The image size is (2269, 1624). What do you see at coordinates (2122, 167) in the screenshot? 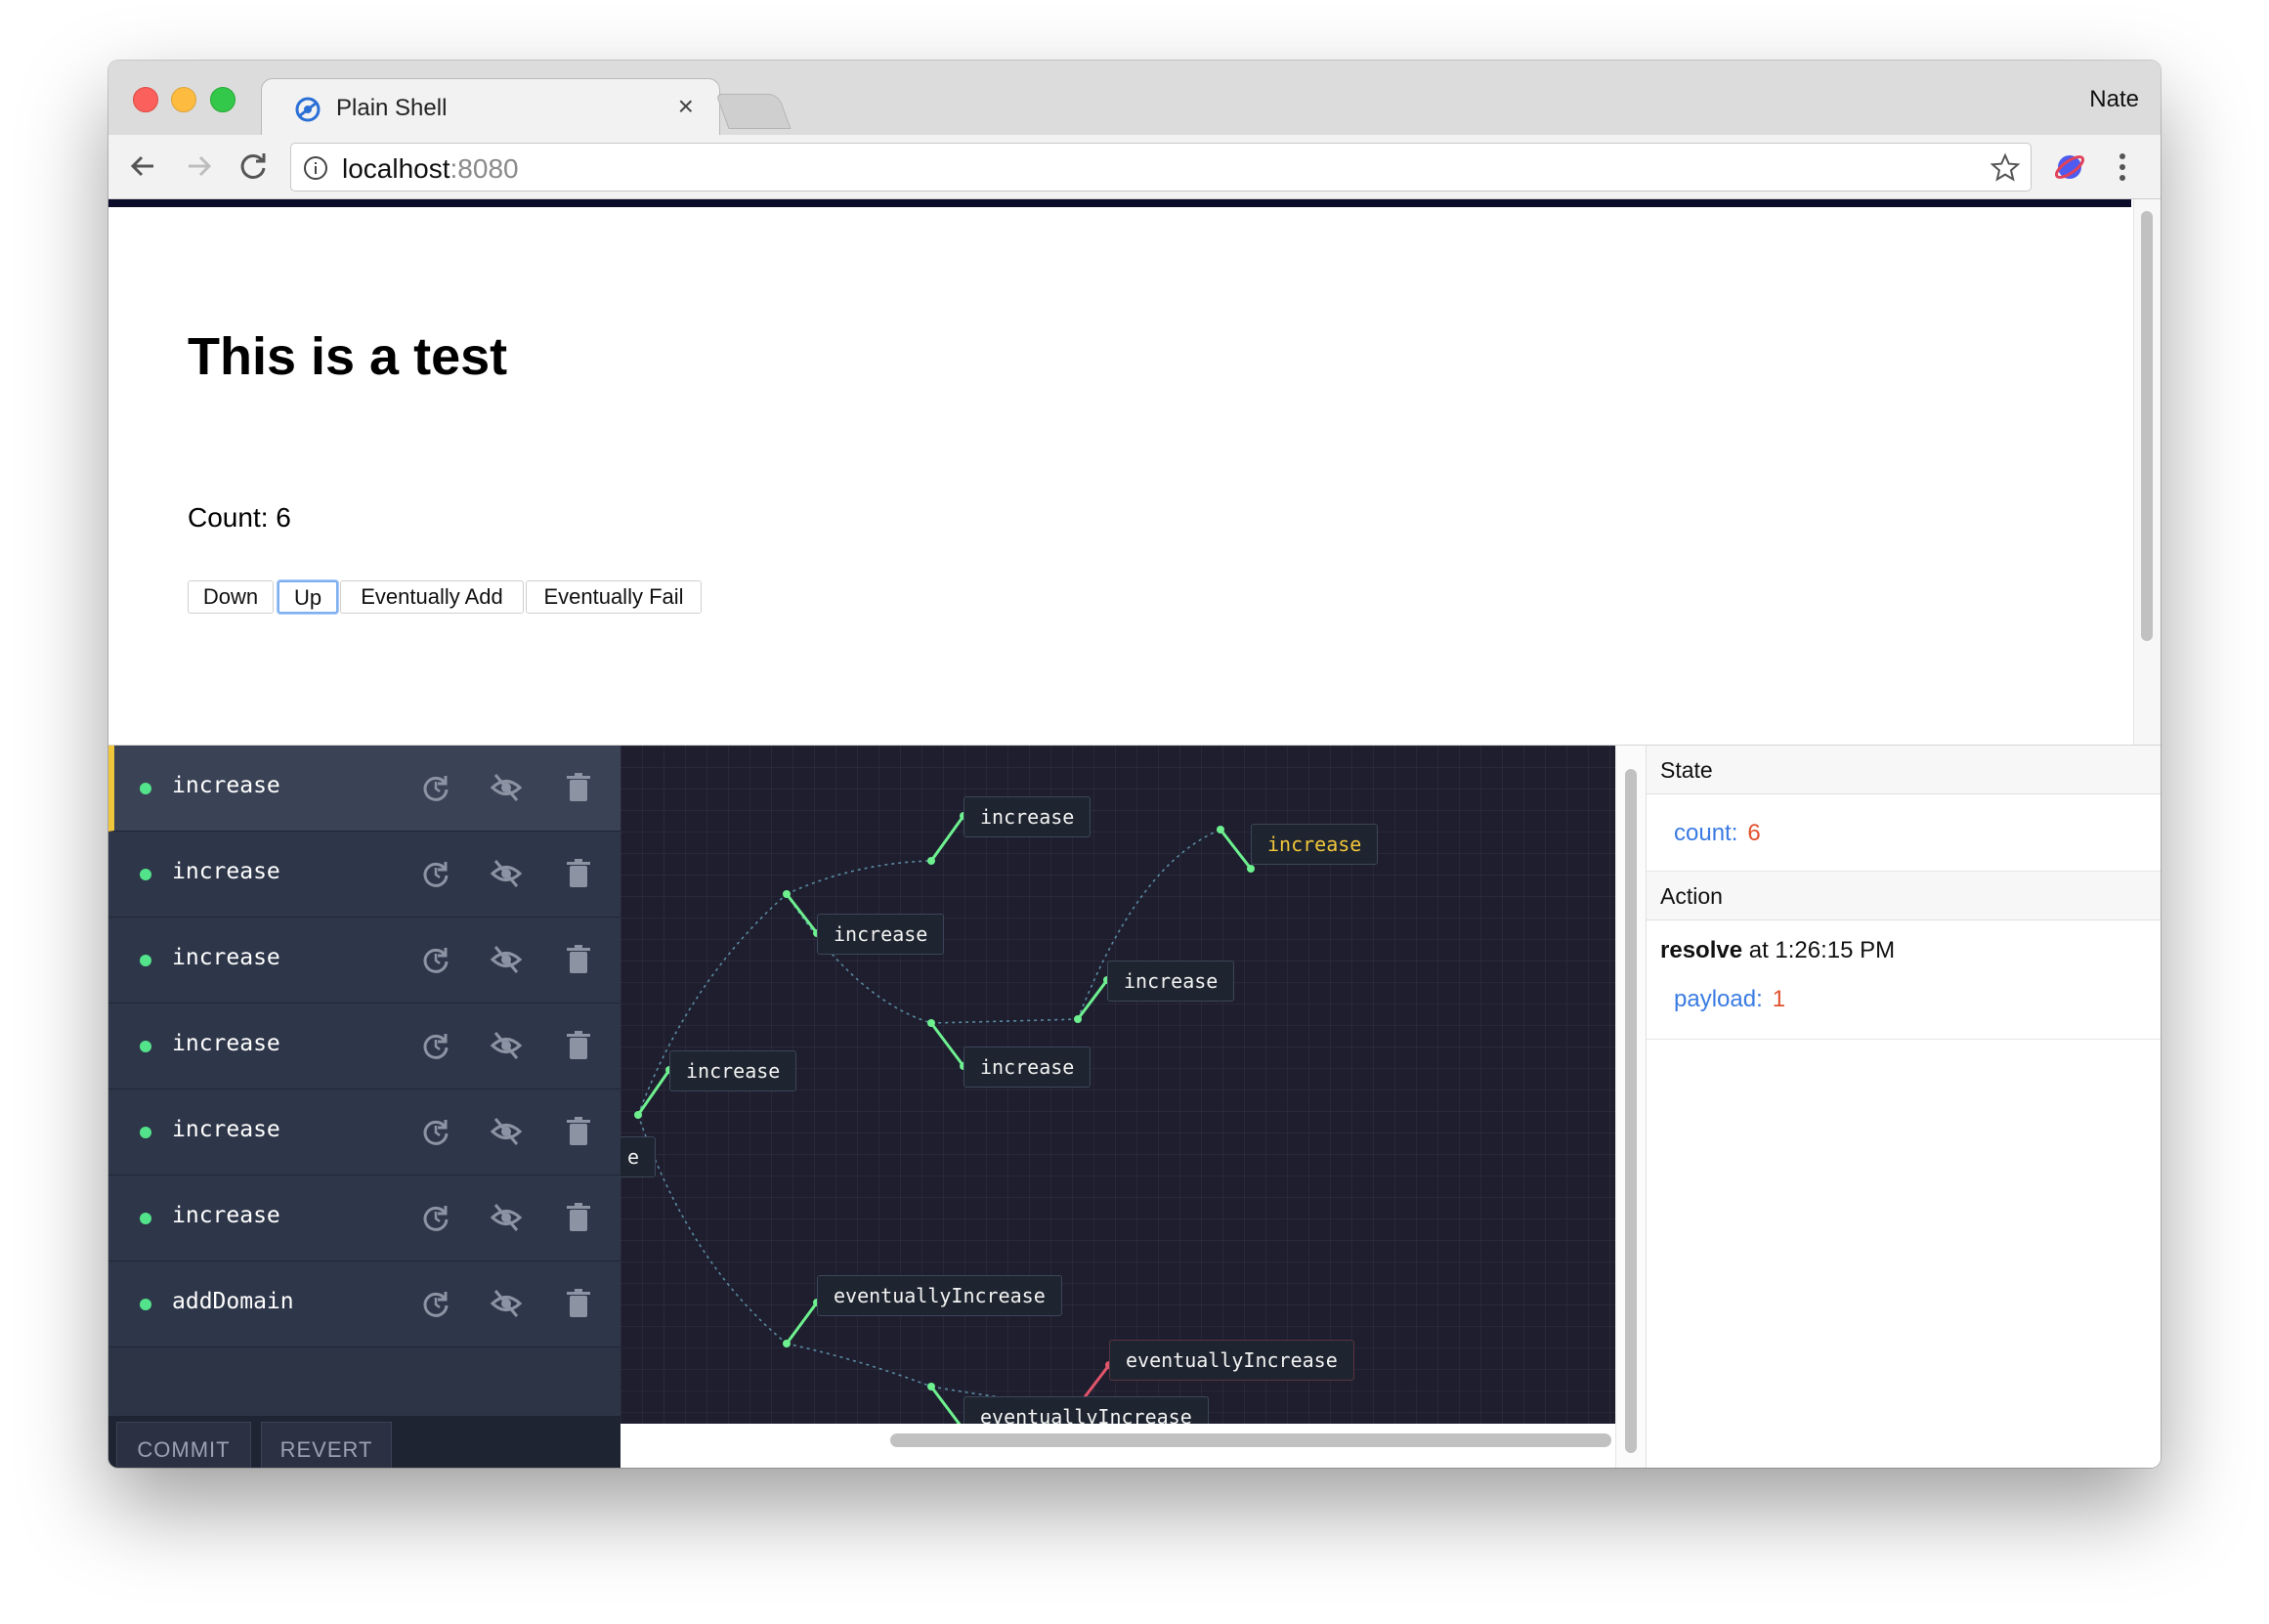
I see `kebab-menu-icon` at bounding box center [2122, 167].